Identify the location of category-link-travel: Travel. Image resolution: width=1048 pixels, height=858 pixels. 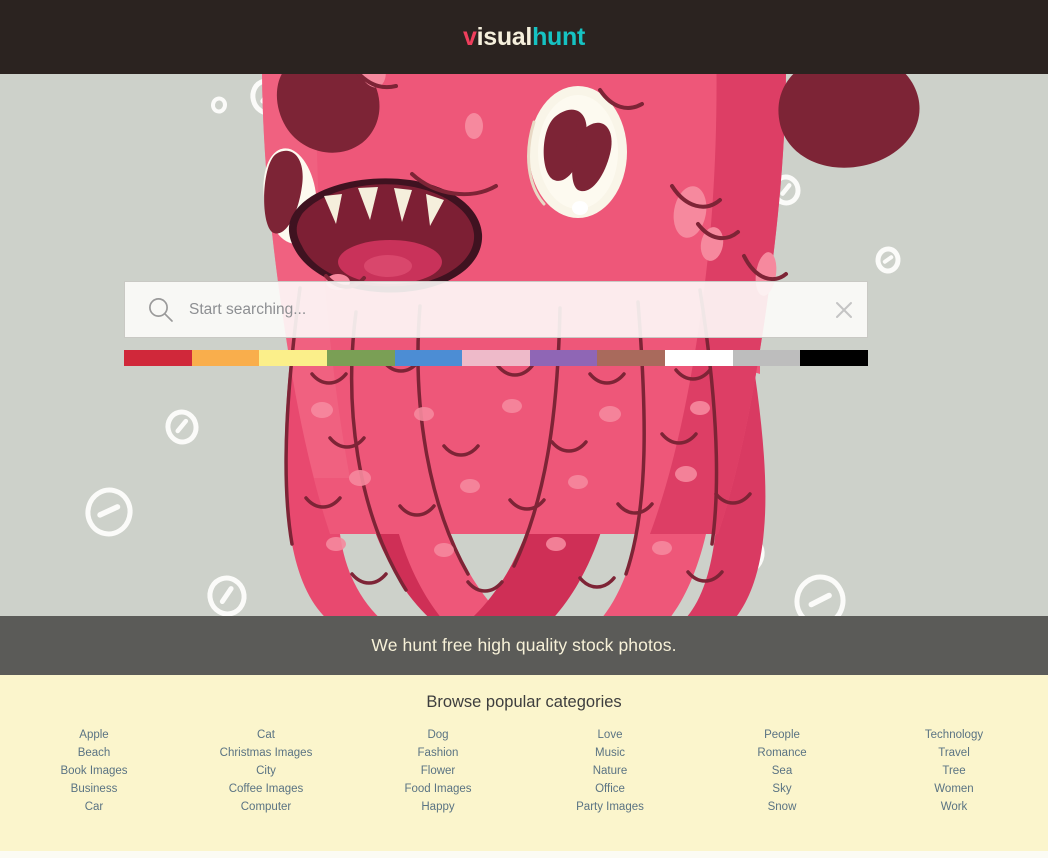
(954, 753).